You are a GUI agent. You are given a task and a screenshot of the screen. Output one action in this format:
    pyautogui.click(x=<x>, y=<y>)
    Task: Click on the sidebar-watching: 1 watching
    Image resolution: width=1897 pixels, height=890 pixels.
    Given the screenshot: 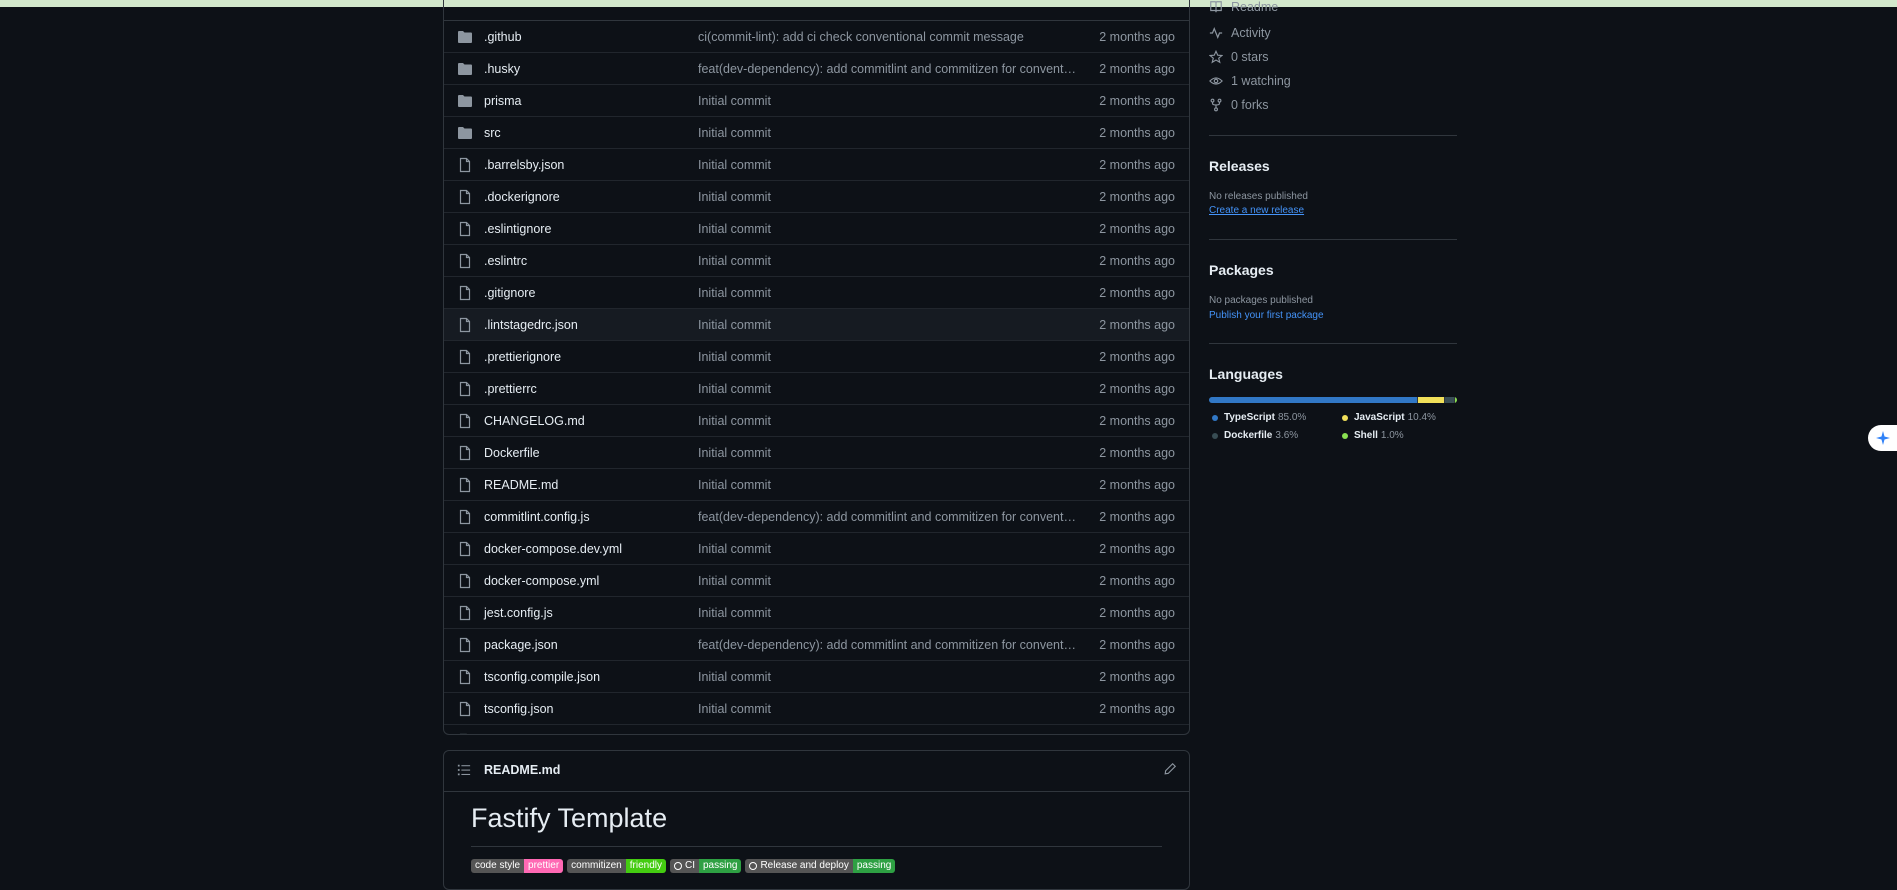 What is the action you would take?
    pyautogui.click(x=1250, y=81)
    